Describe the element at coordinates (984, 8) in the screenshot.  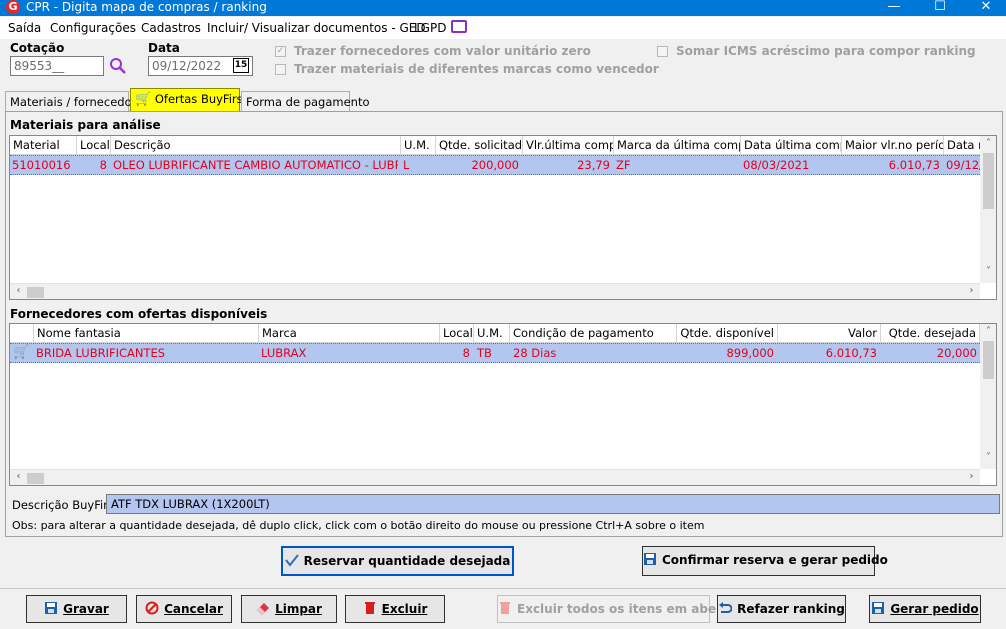
I see `close-button: ✕` at that location.